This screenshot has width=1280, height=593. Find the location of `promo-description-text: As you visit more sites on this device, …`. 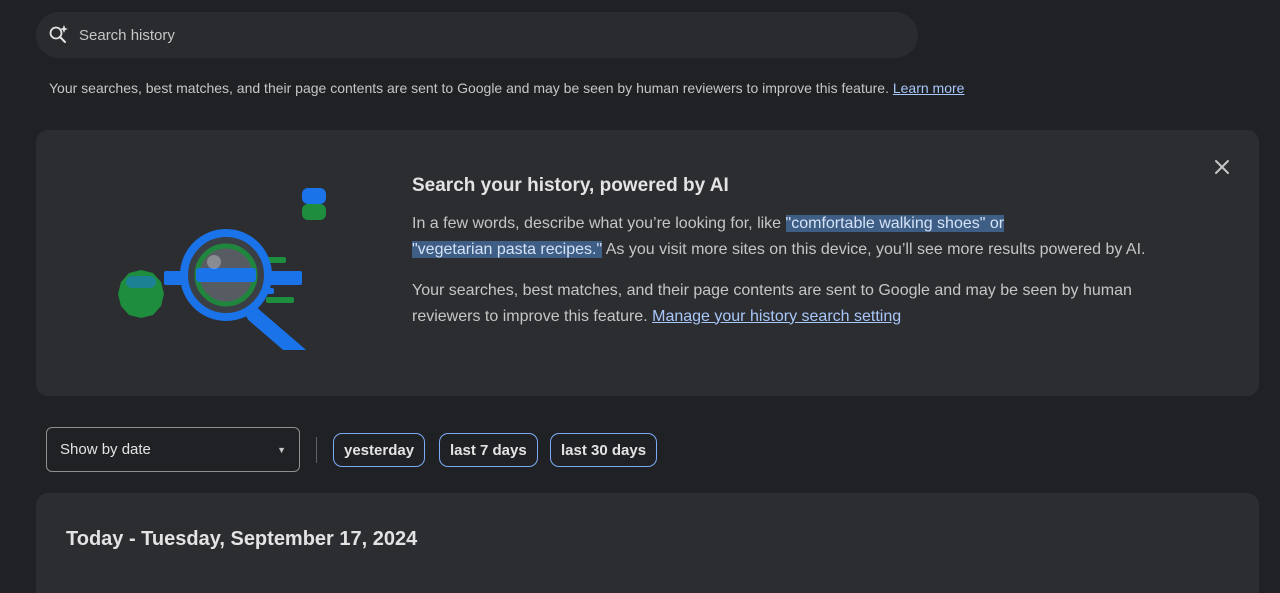

promo-description-text: As you visit more sites on this device, … is located at coordinates (875, 249).